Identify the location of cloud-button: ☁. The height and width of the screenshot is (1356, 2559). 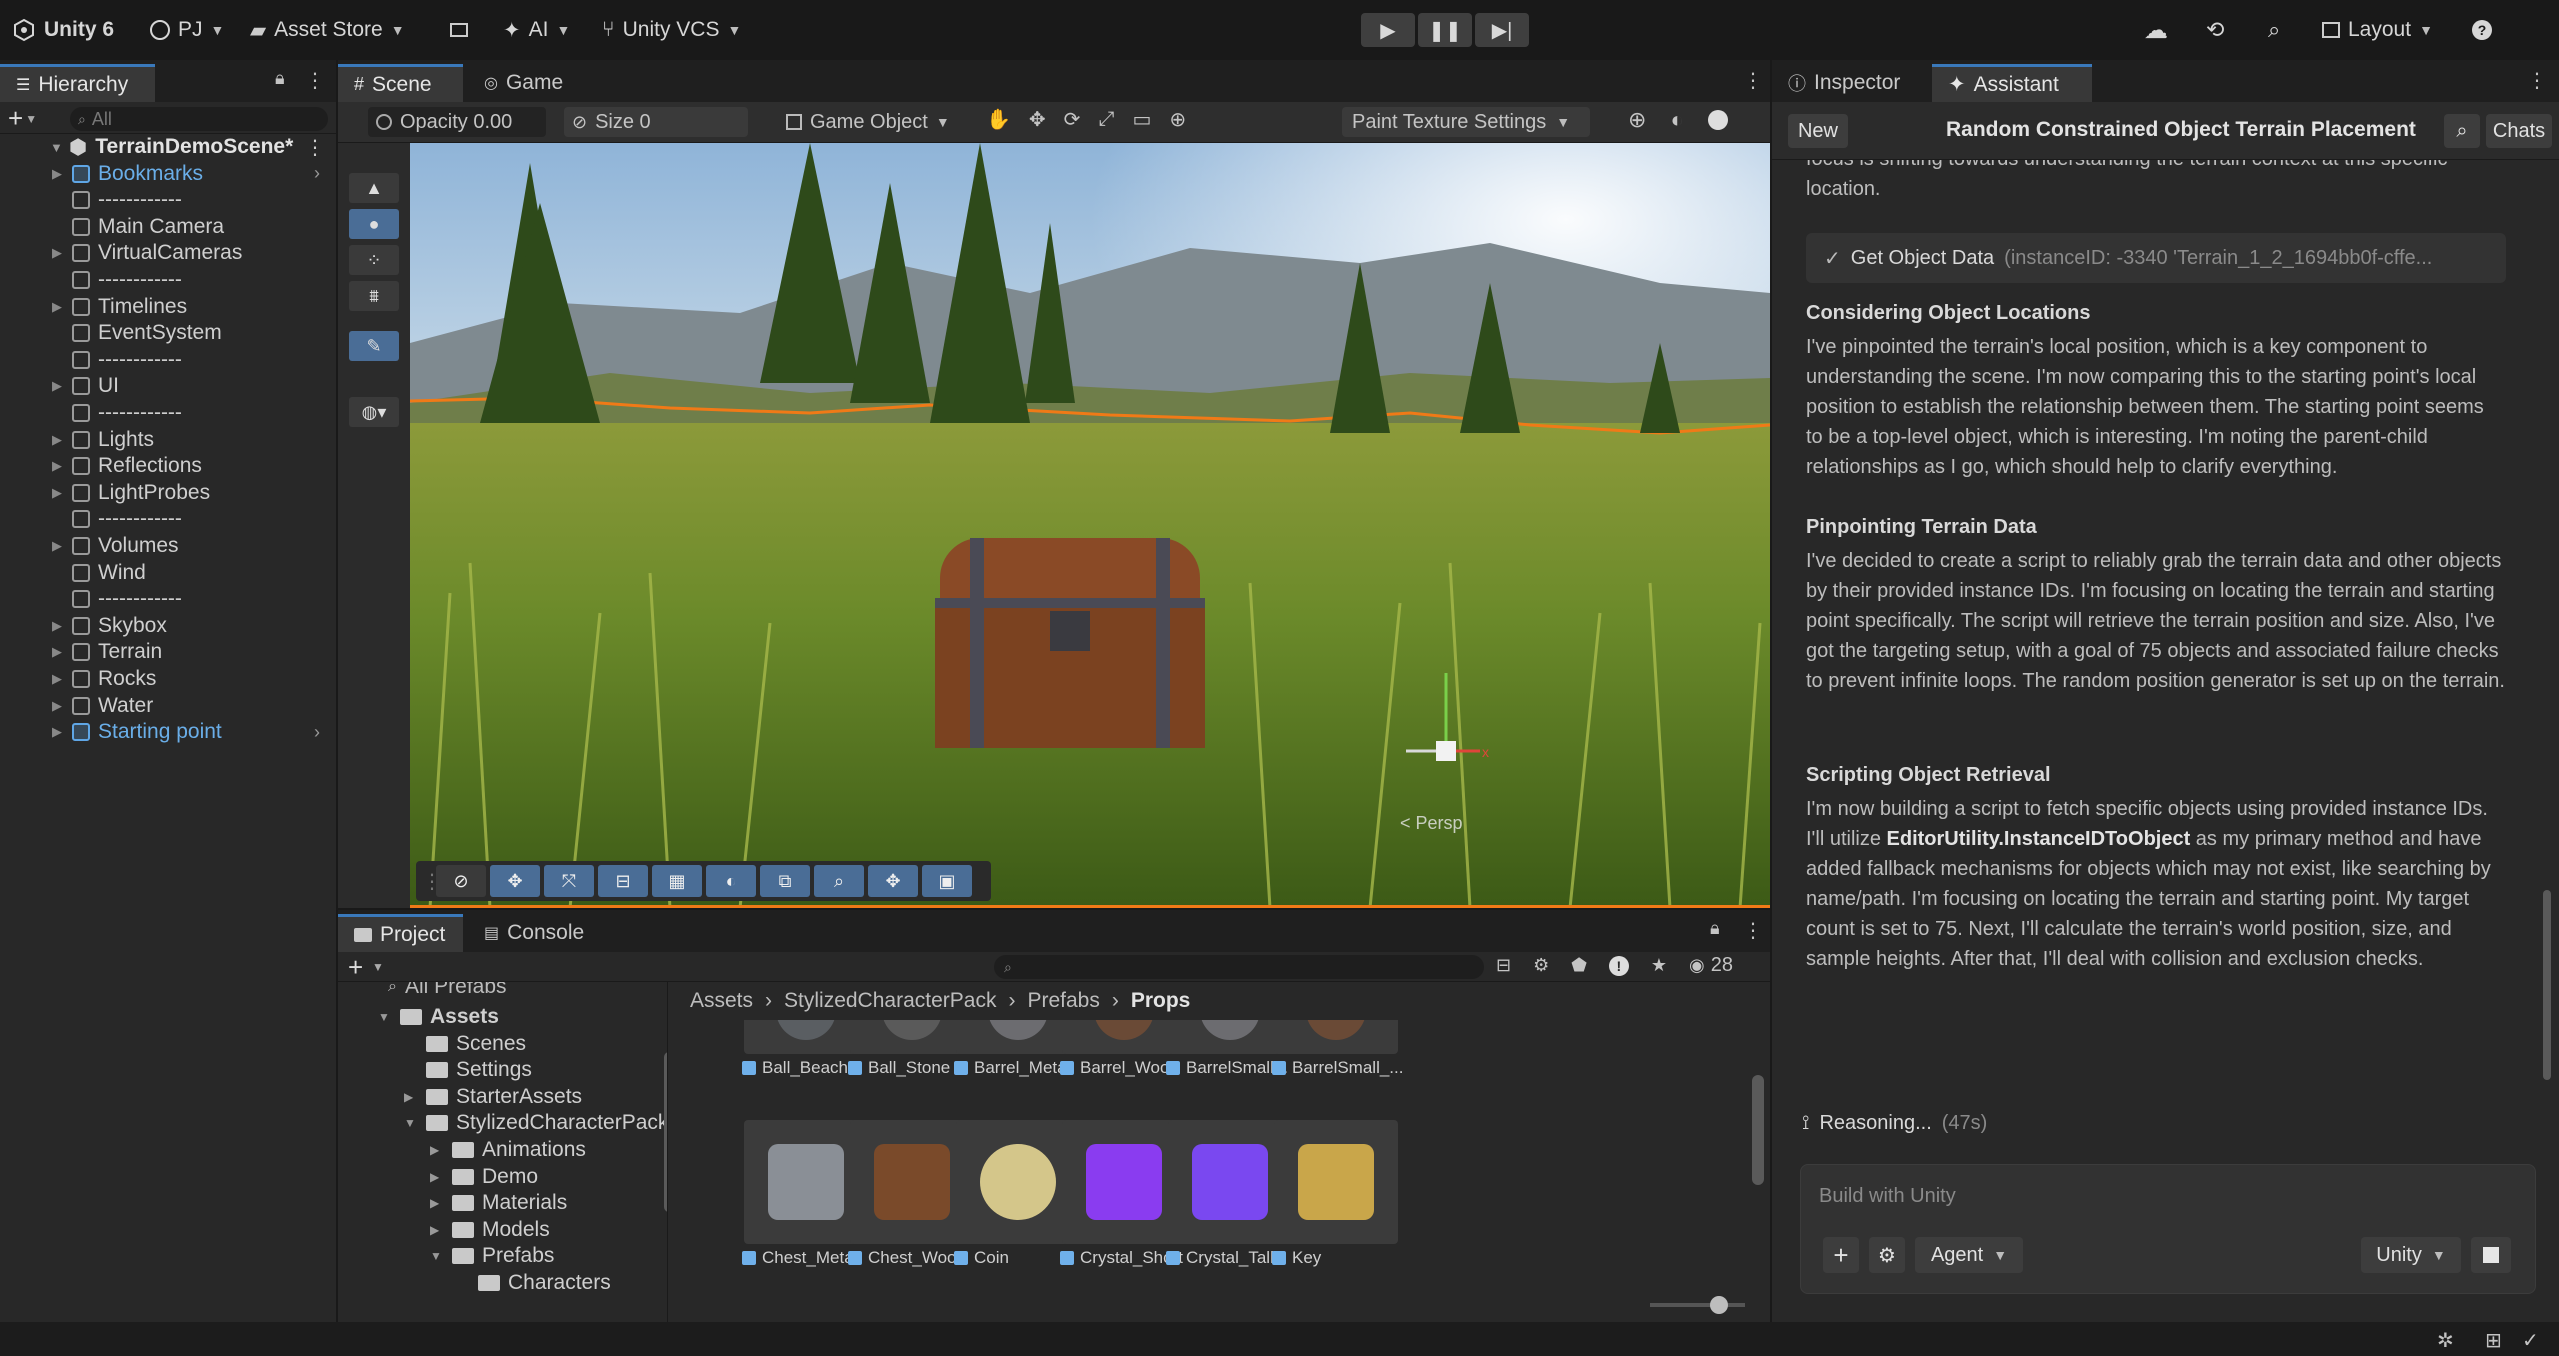
(2156, 30).